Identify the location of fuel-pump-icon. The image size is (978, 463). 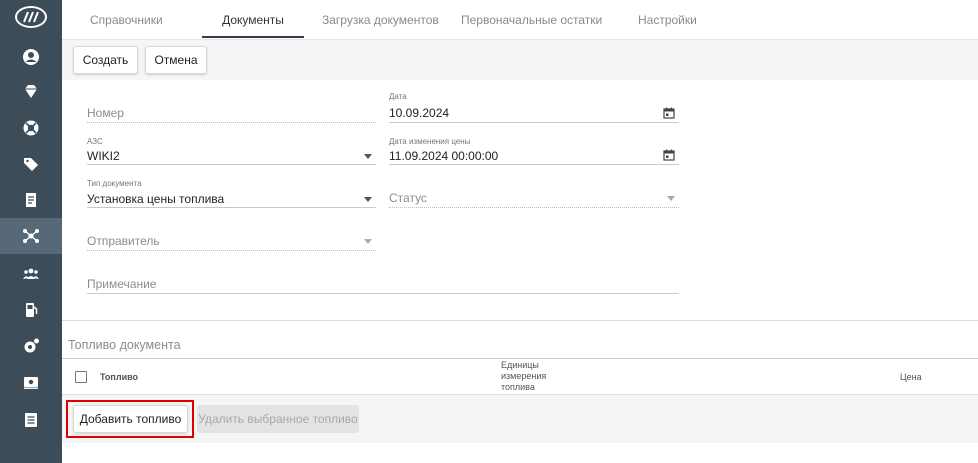
(31, 310).